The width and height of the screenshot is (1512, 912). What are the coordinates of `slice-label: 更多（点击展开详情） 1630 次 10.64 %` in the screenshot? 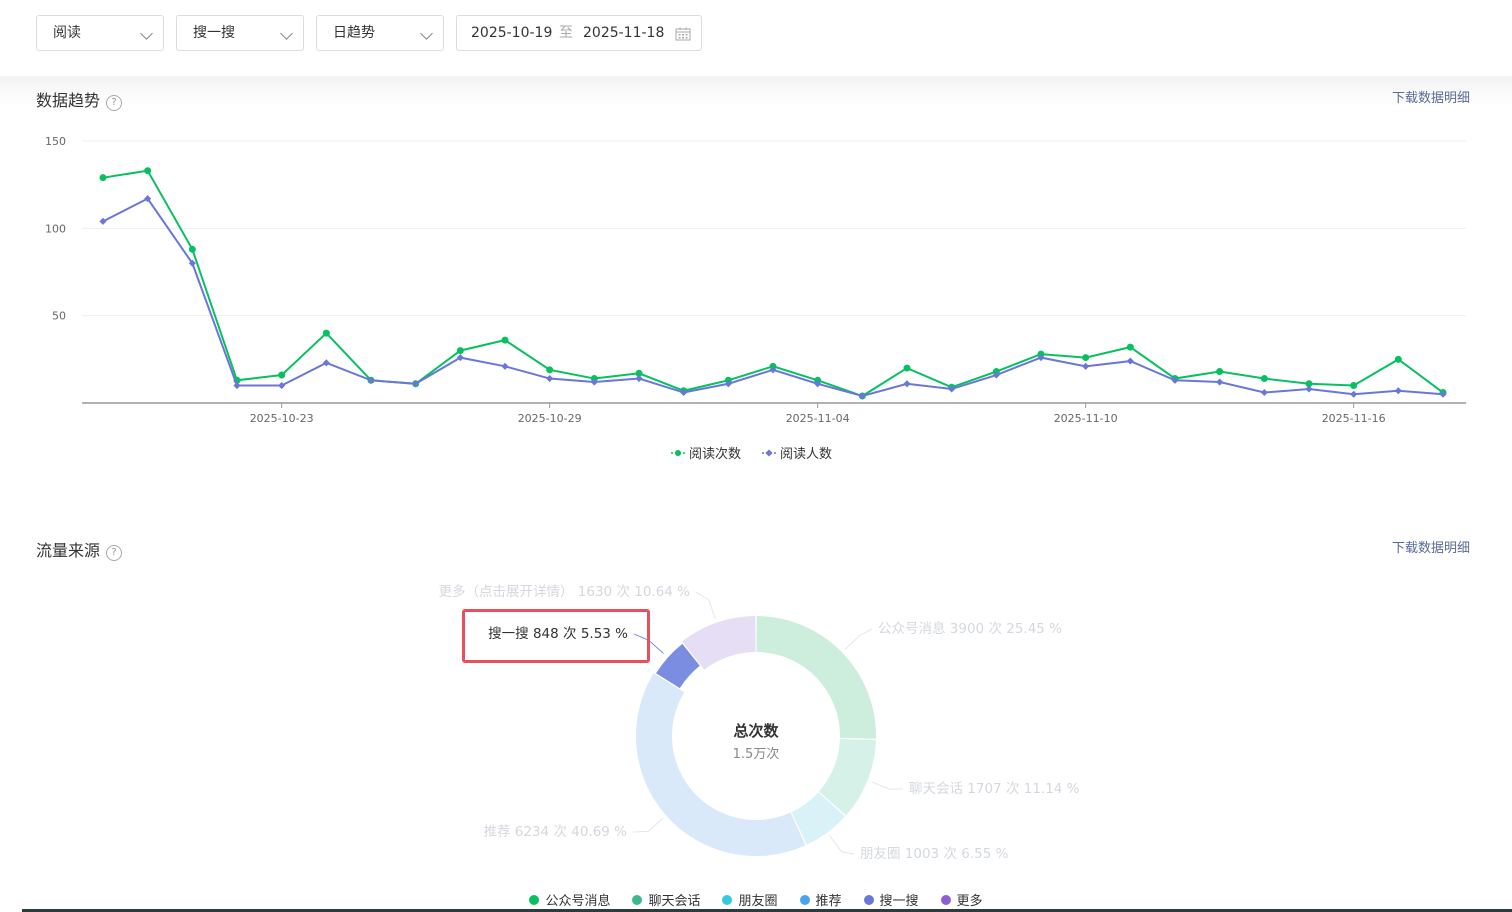 It's located at (565, 591).